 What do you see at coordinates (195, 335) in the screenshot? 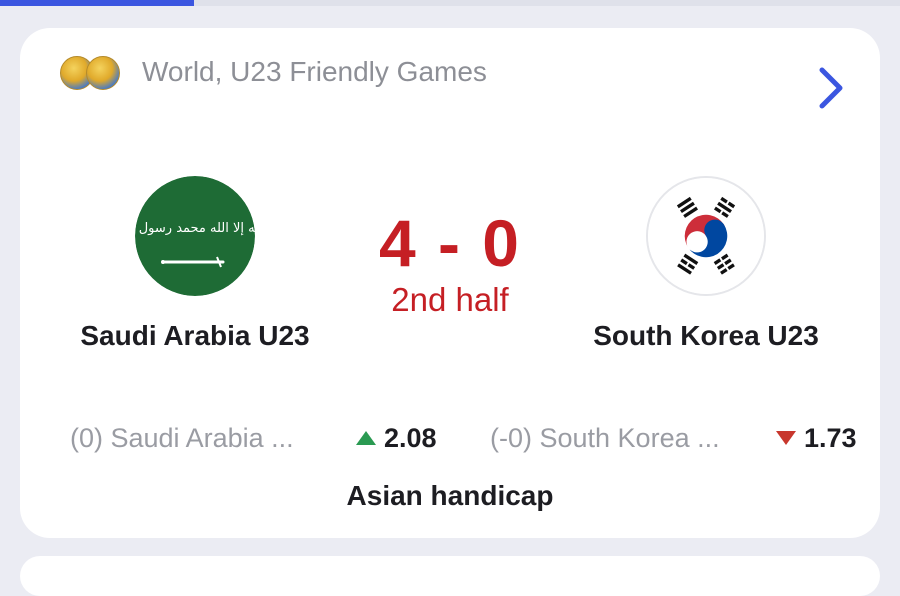
I see `home-team-name: Saudi Arabia U23` at bounding box center [195, 335].